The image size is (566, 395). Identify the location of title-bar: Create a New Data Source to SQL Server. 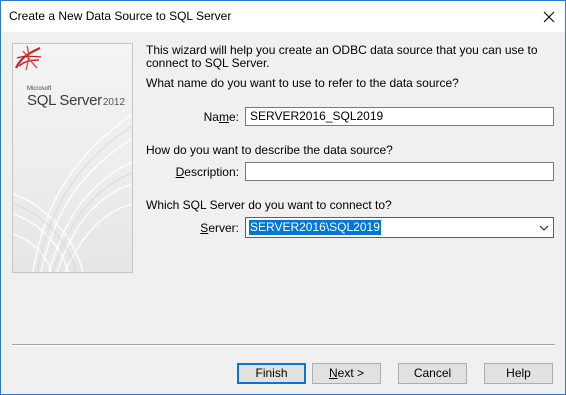
(283, 16).